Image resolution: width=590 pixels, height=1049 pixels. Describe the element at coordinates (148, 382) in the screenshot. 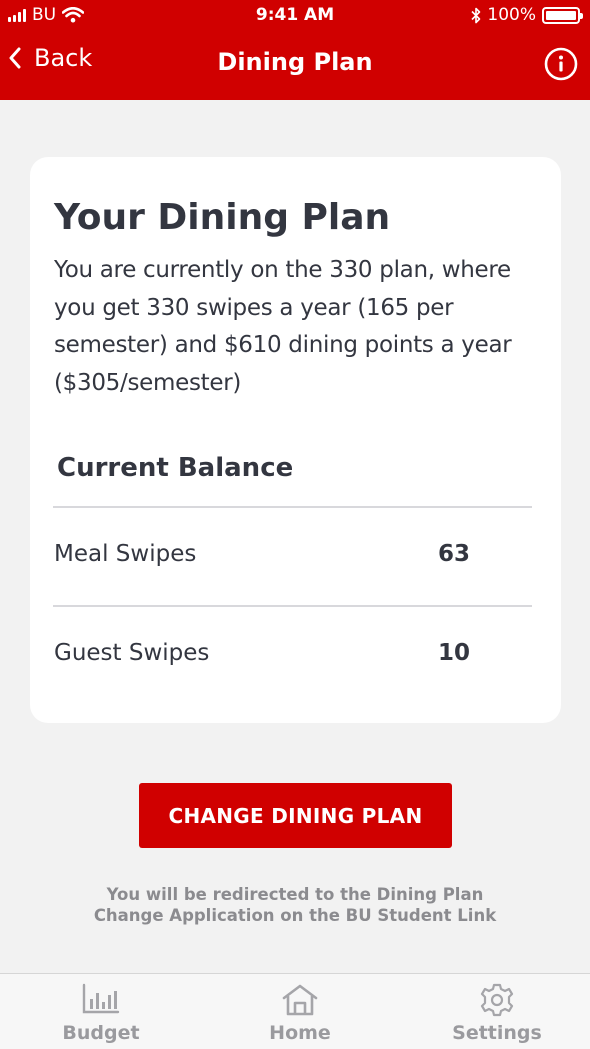

I see `plan-description-line: ($305/semester)` at that location.